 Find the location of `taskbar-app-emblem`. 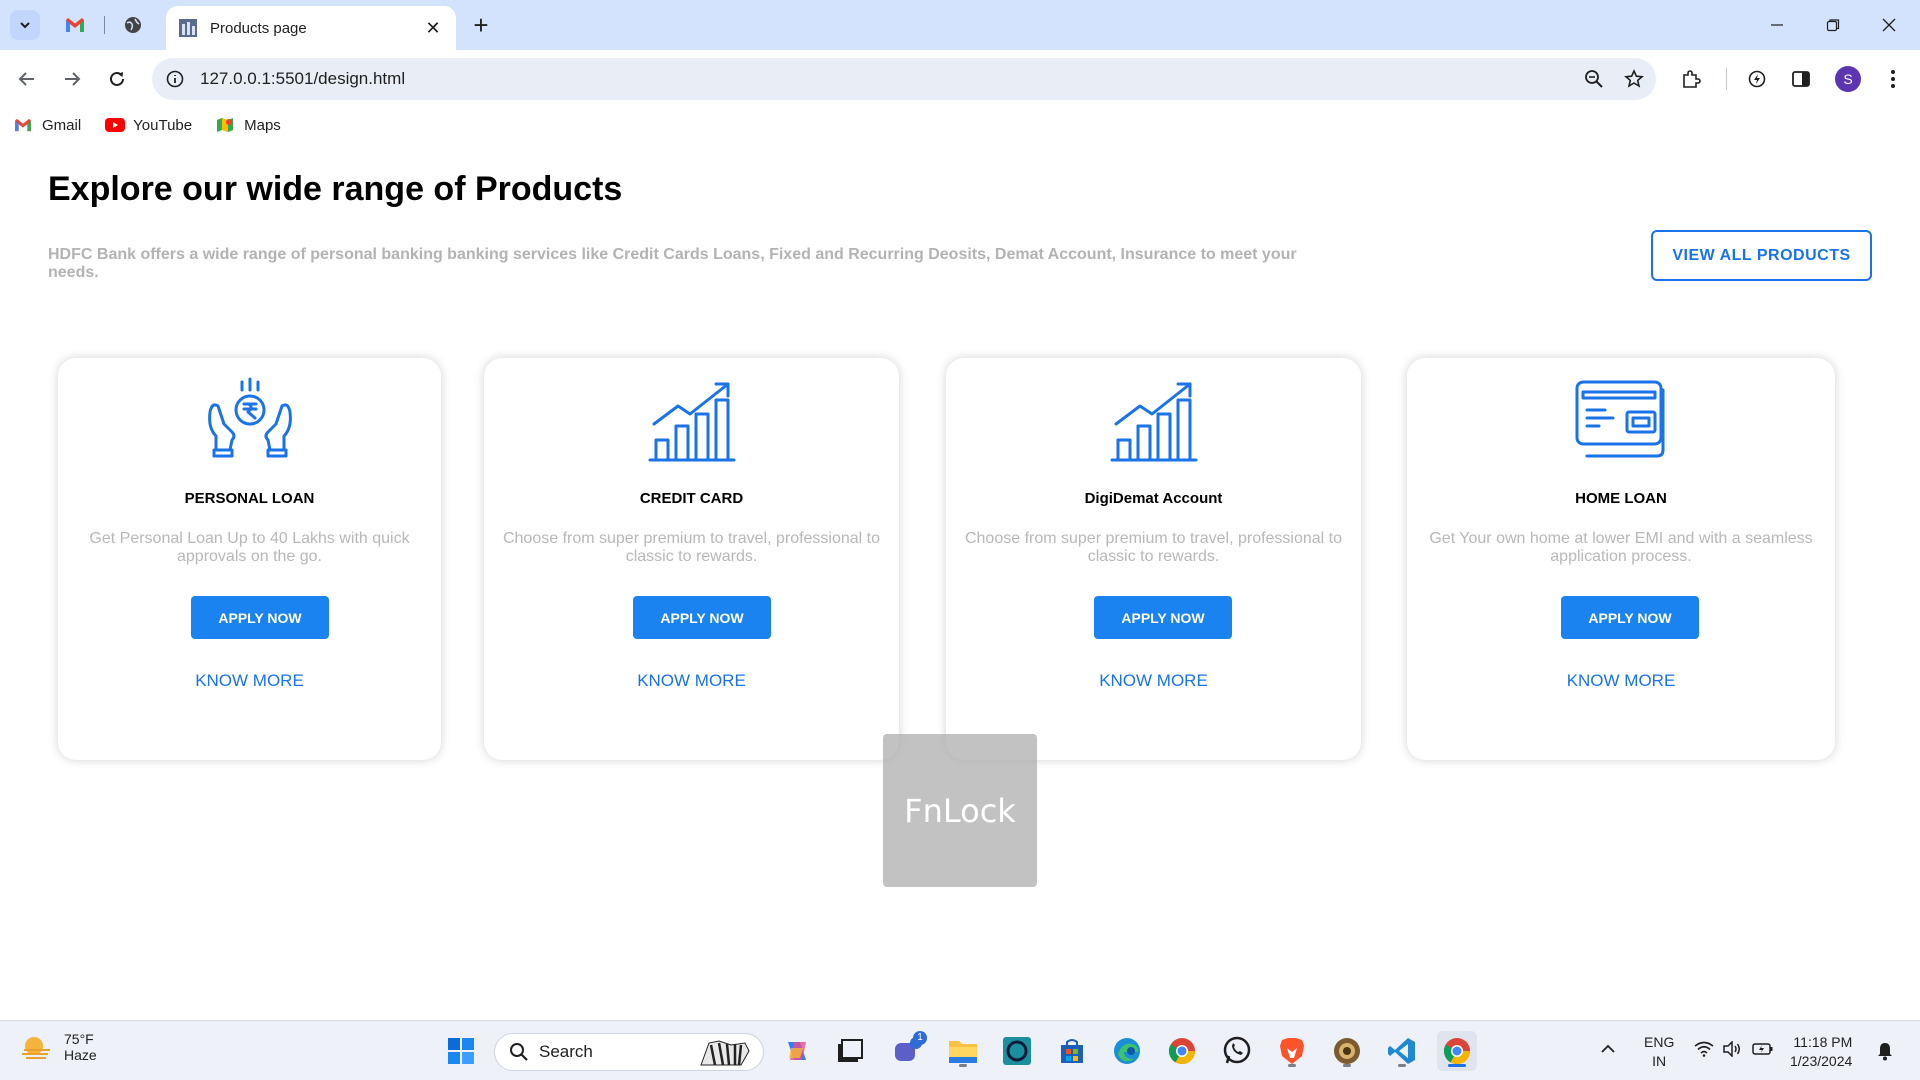

taskbar-app-emblem is located at coordinates (1347, 1051).